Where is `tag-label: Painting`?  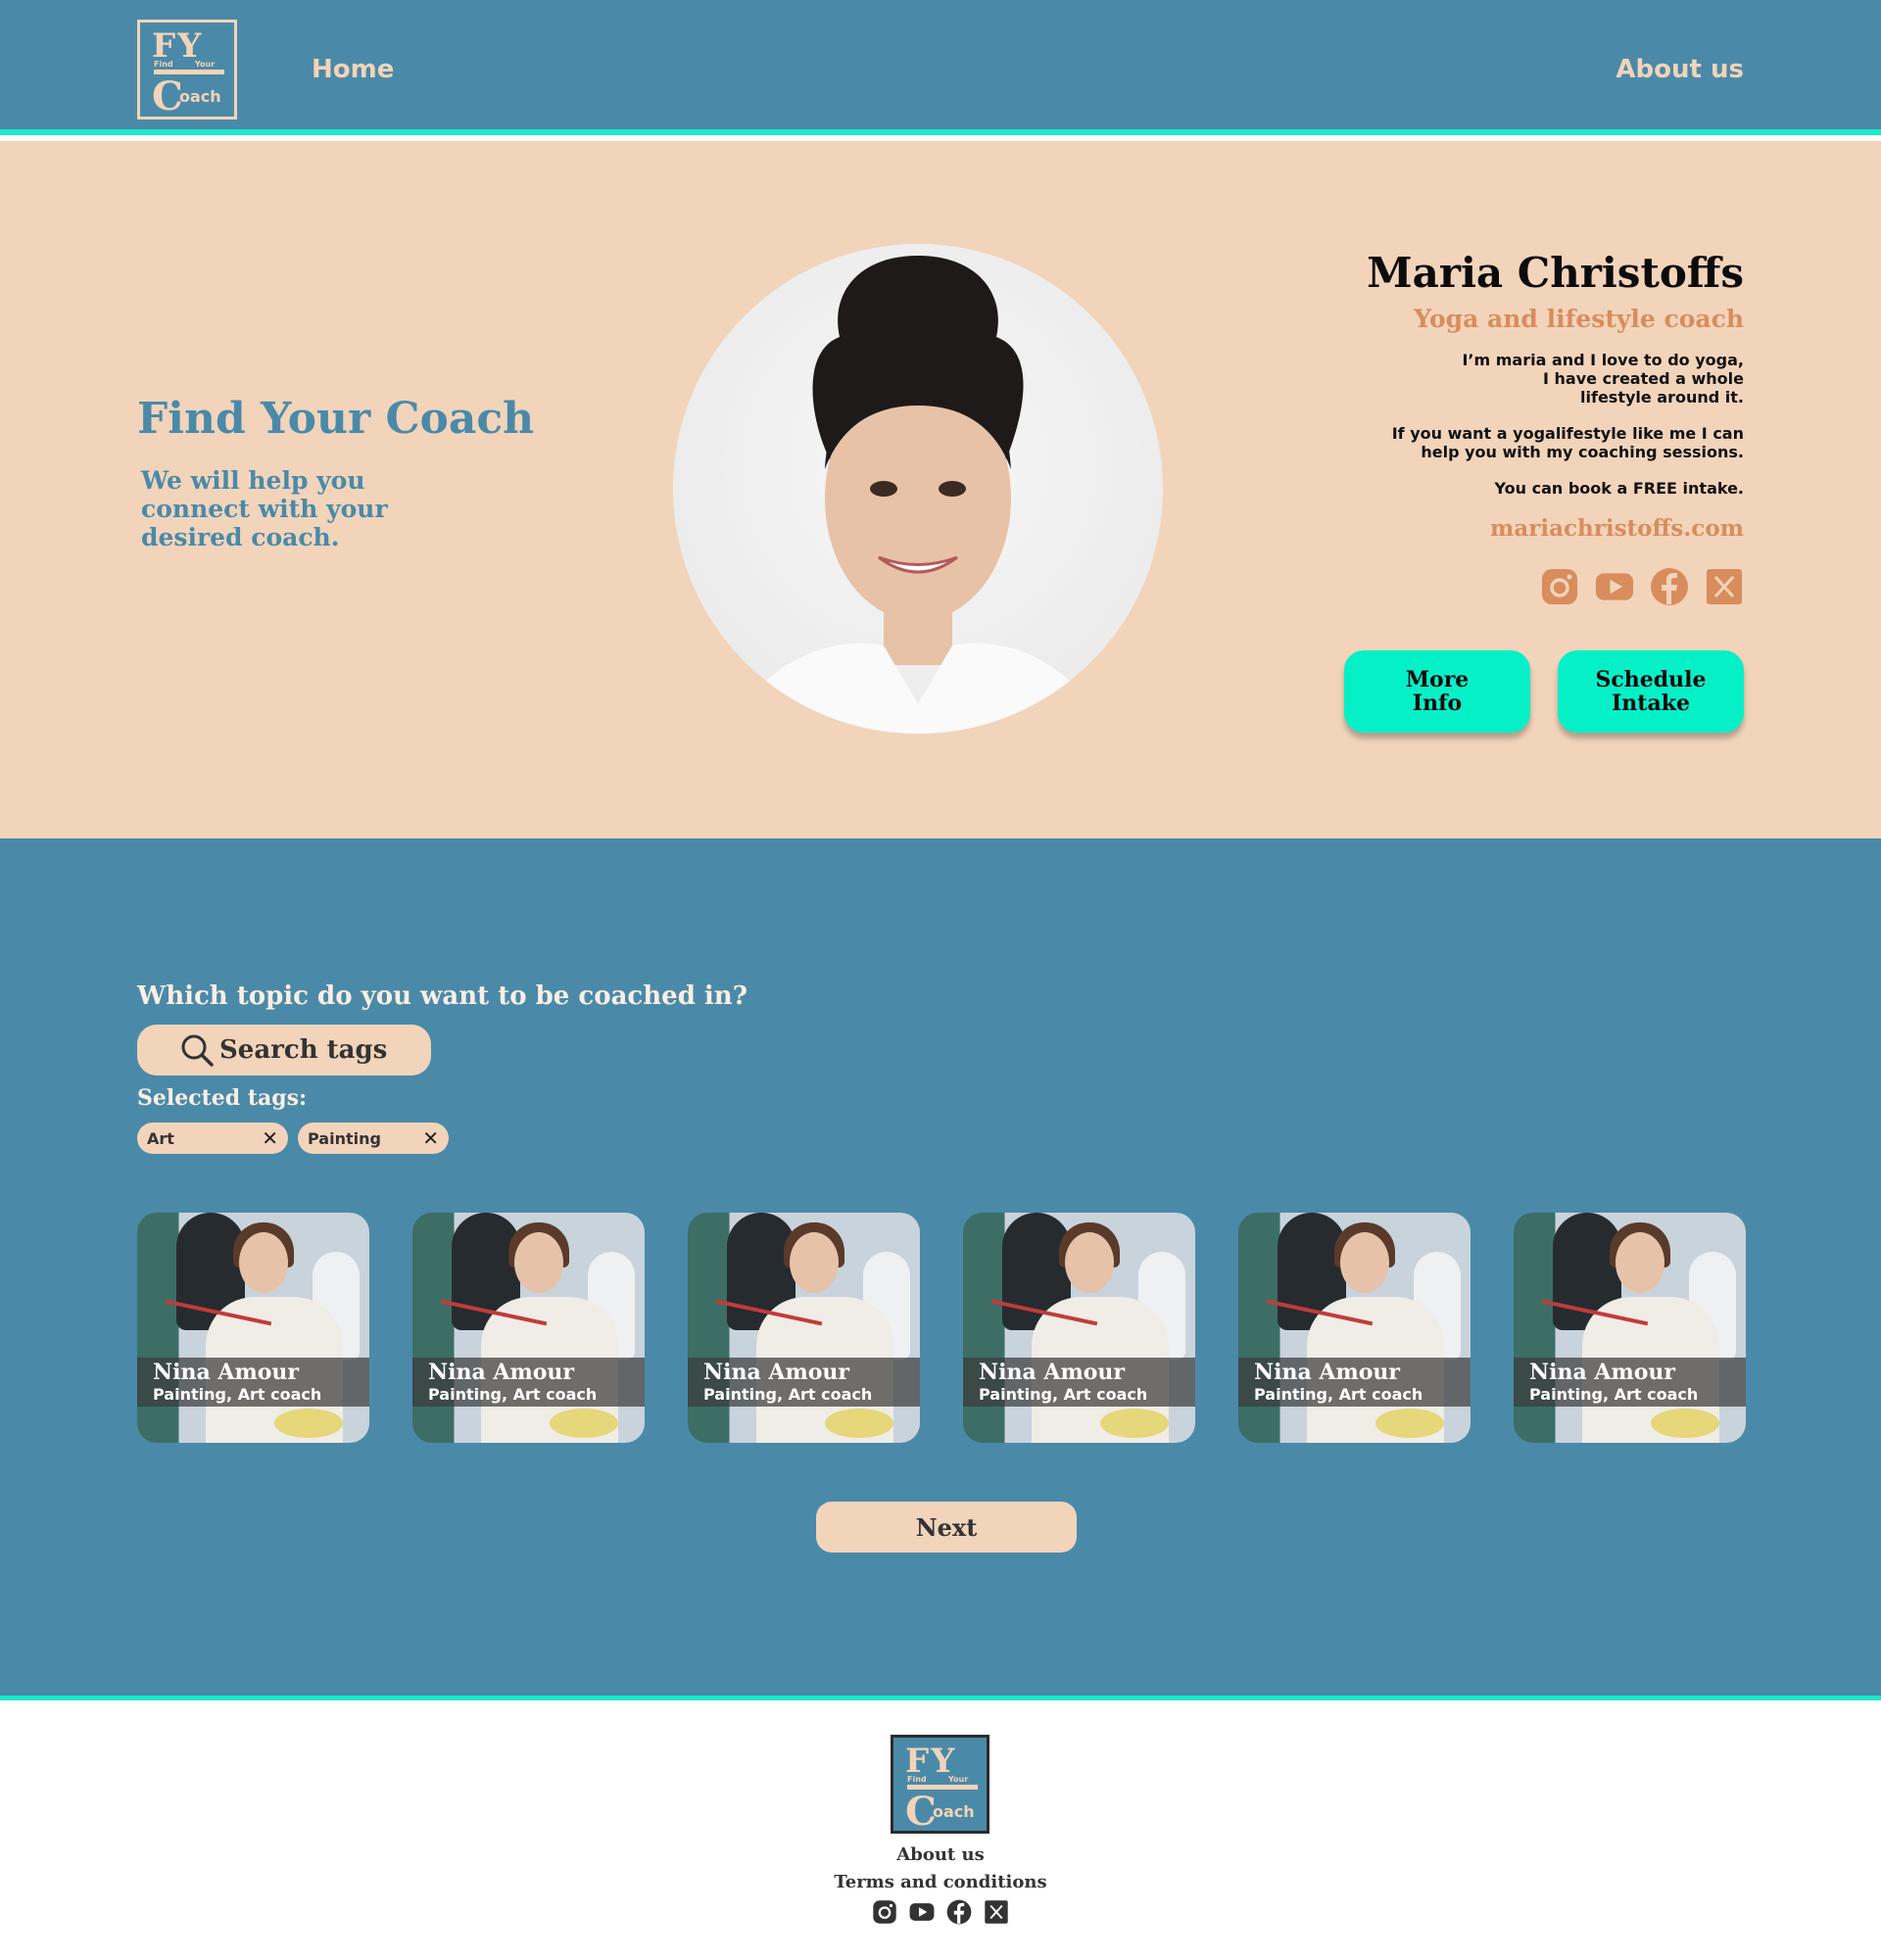
tag-label: Painting is located at coordinates (344, 1138).